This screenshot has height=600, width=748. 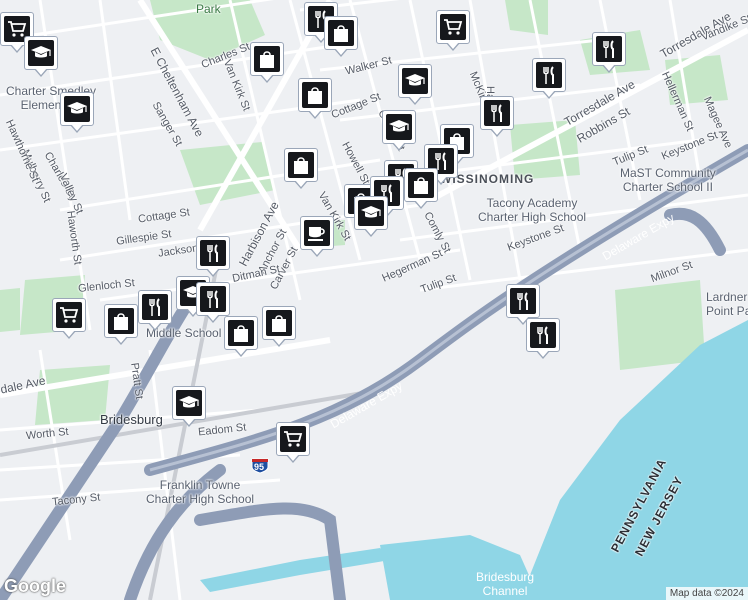 I want to click on interstate-number: 95, so click(x=259, y=467).